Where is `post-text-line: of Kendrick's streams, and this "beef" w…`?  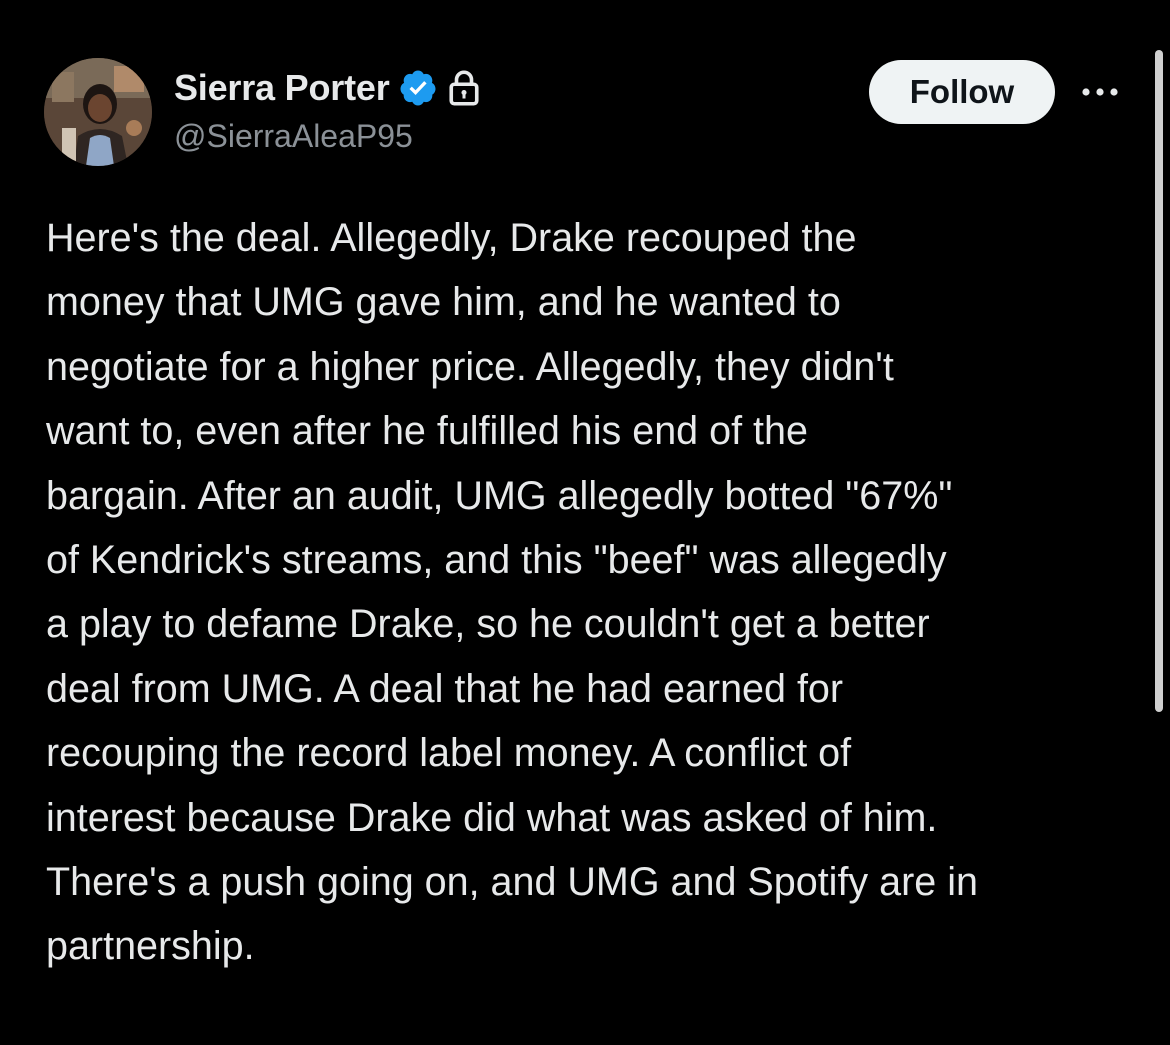 post-text-line: of Kendrick's streams, and this "beef" w… is located at coordinates (496, 560).